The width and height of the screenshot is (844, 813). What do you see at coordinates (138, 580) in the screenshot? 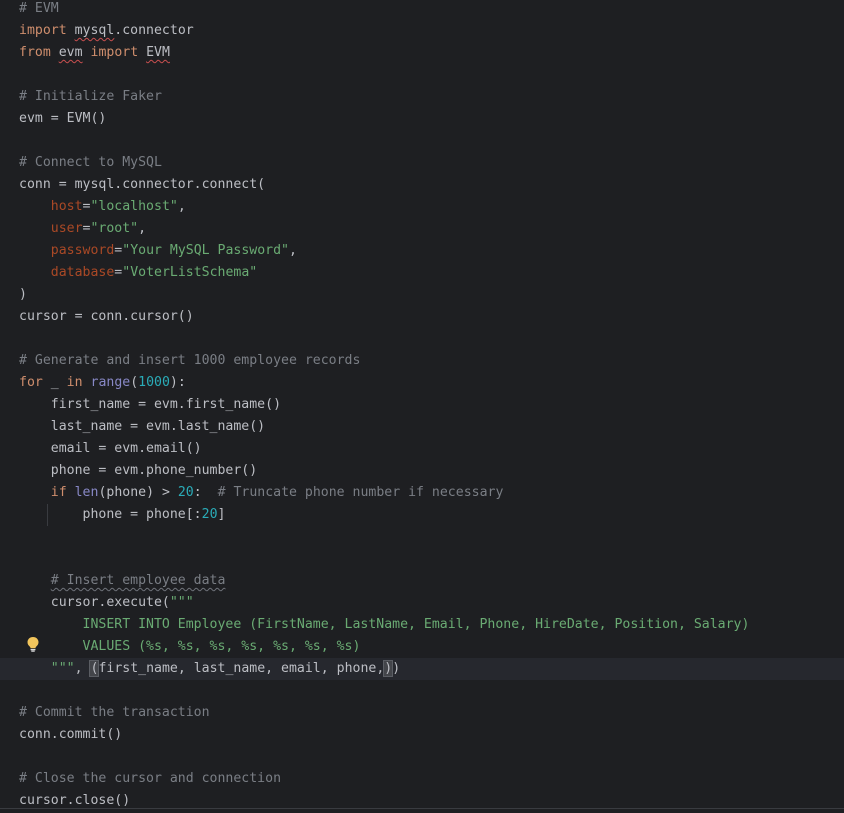
I see `code-token: # Insert employee data` at bounding box center [138, 580].